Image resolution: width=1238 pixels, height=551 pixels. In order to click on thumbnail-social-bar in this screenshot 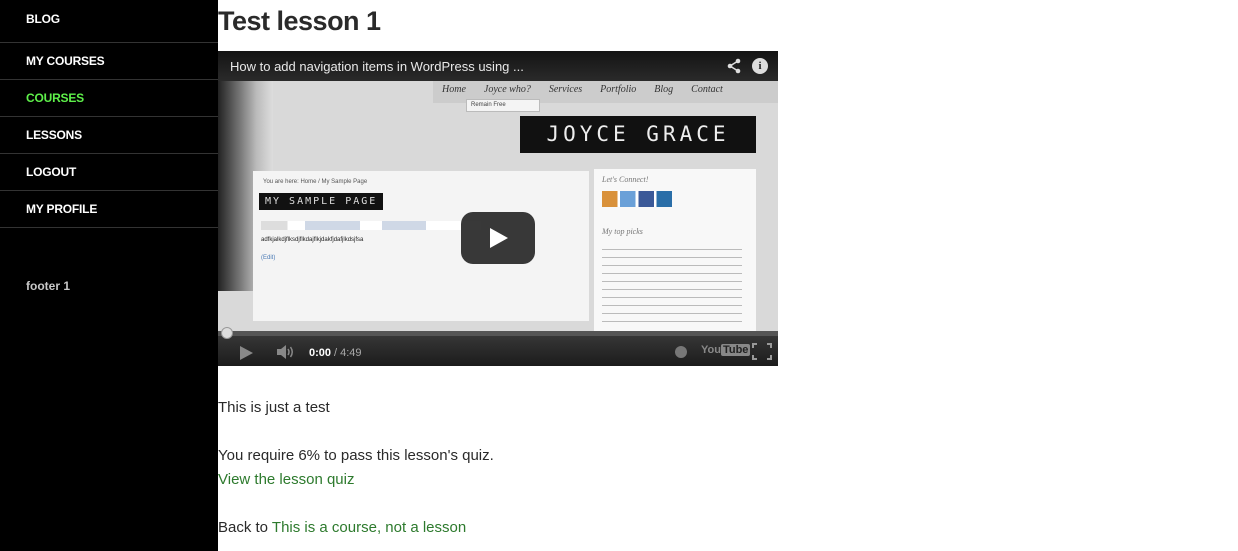, I will do `click(371, 225)`.